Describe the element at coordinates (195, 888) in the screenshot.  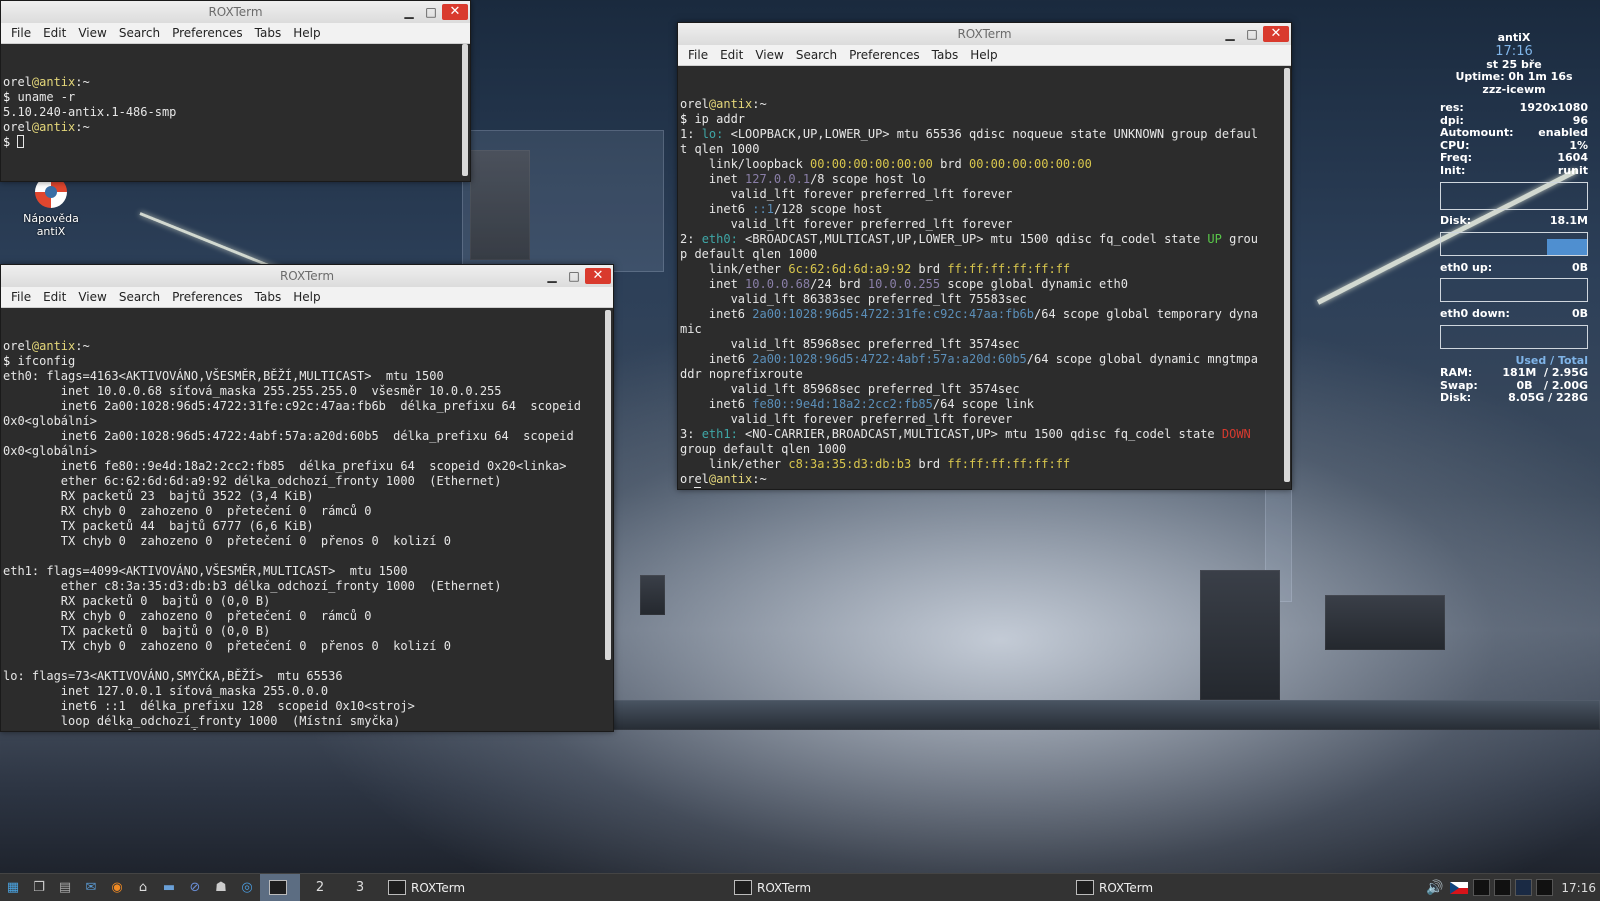
I see `no-entry-icon: ⊘` at that location.